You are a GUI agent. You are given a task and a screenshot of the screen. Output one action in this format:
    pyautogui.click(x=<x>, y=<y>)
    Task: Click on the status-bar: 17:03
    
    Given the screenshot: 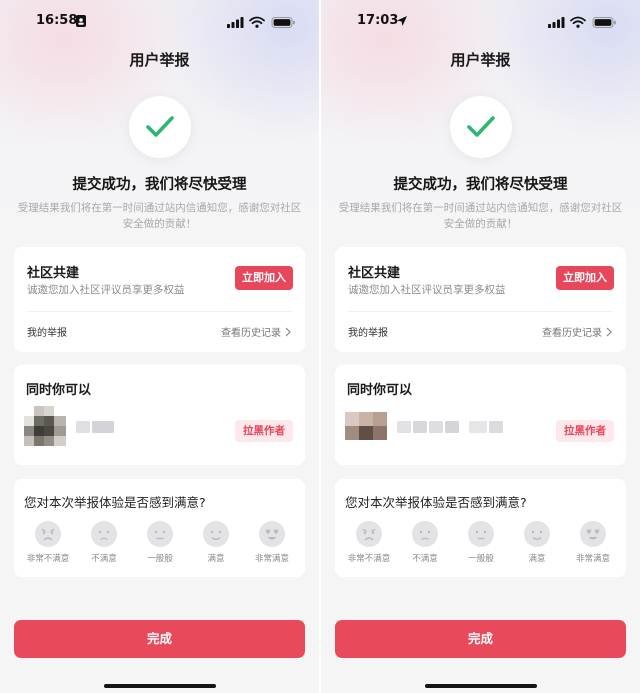 What is the action you would take?
    pyautogui.click(x=480, y=20)
    